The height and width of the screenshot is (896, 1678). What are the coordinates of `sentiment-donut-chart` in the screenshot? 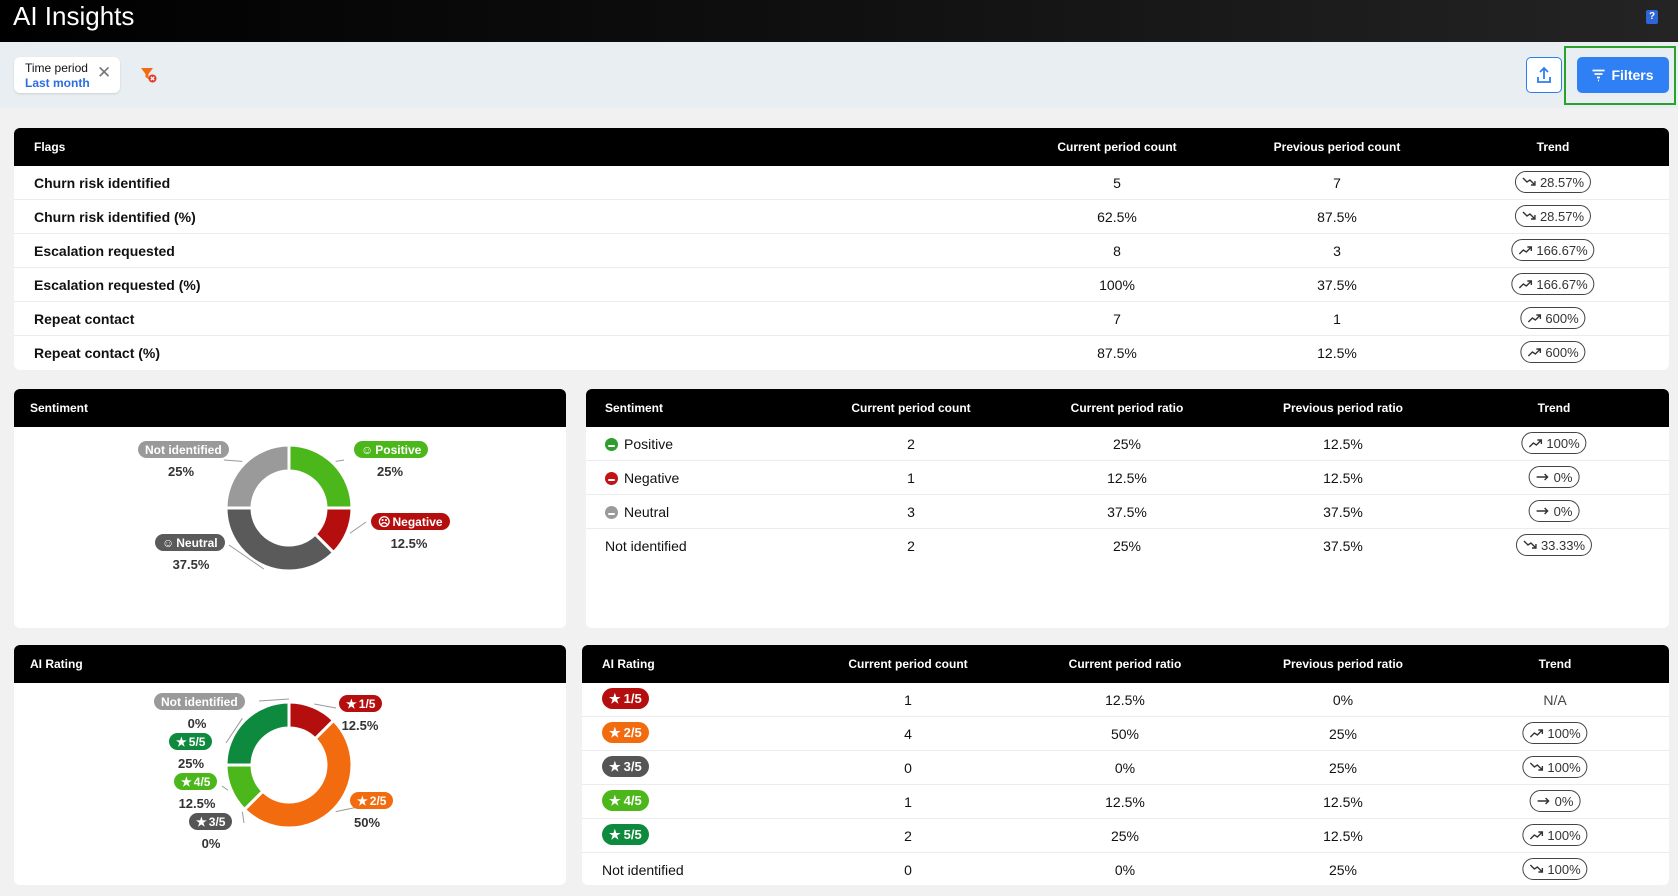 It's located at (295, 508).